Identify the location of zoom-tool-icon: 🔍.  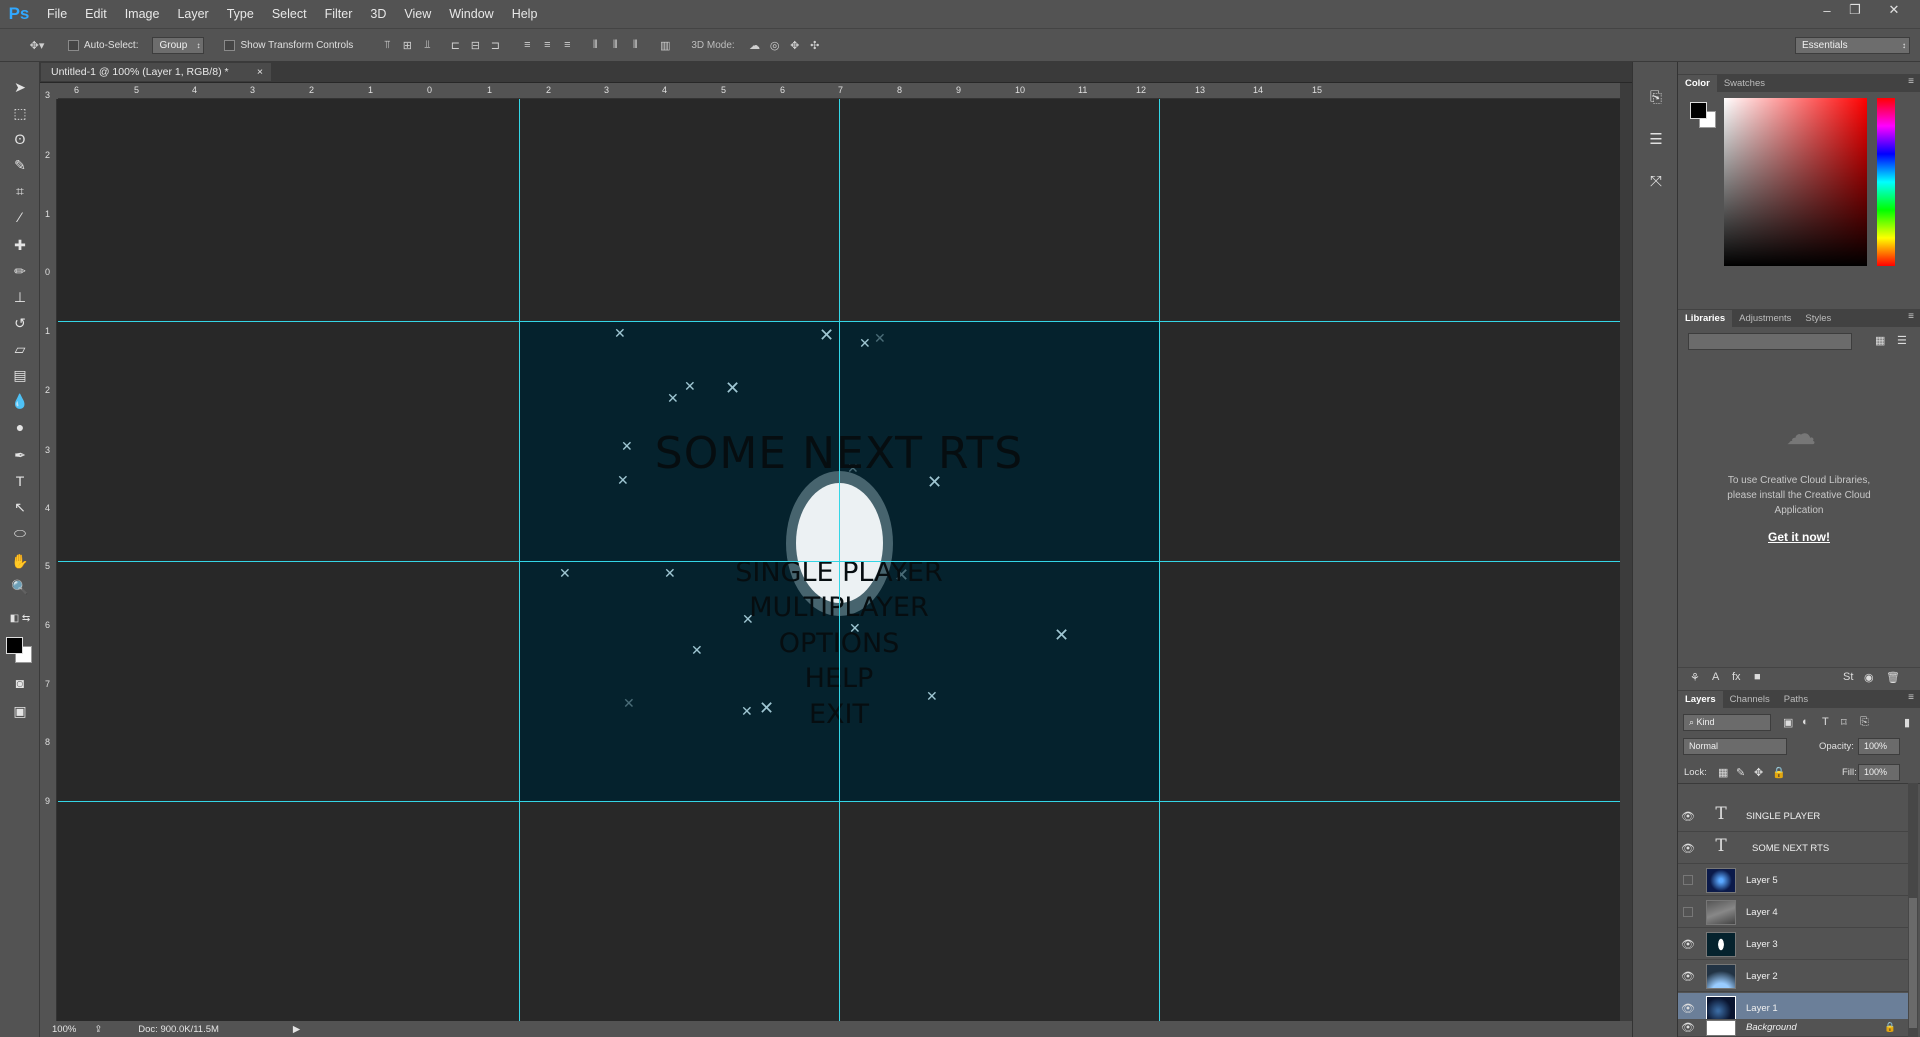
(20, 587).